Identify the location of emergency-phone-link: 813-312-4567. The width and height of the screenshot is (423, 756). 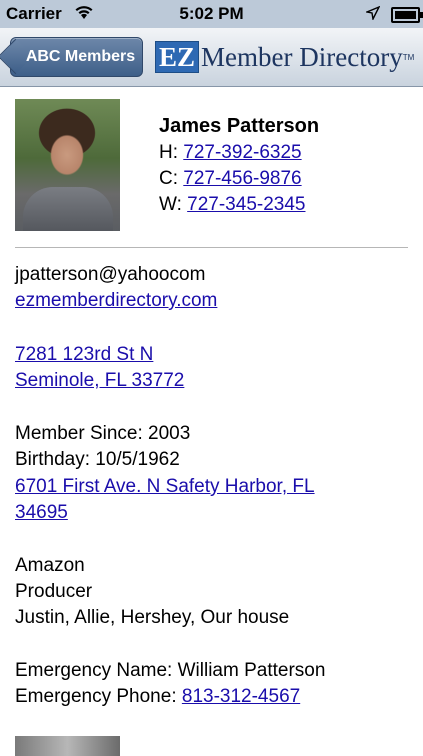
(241, 696).